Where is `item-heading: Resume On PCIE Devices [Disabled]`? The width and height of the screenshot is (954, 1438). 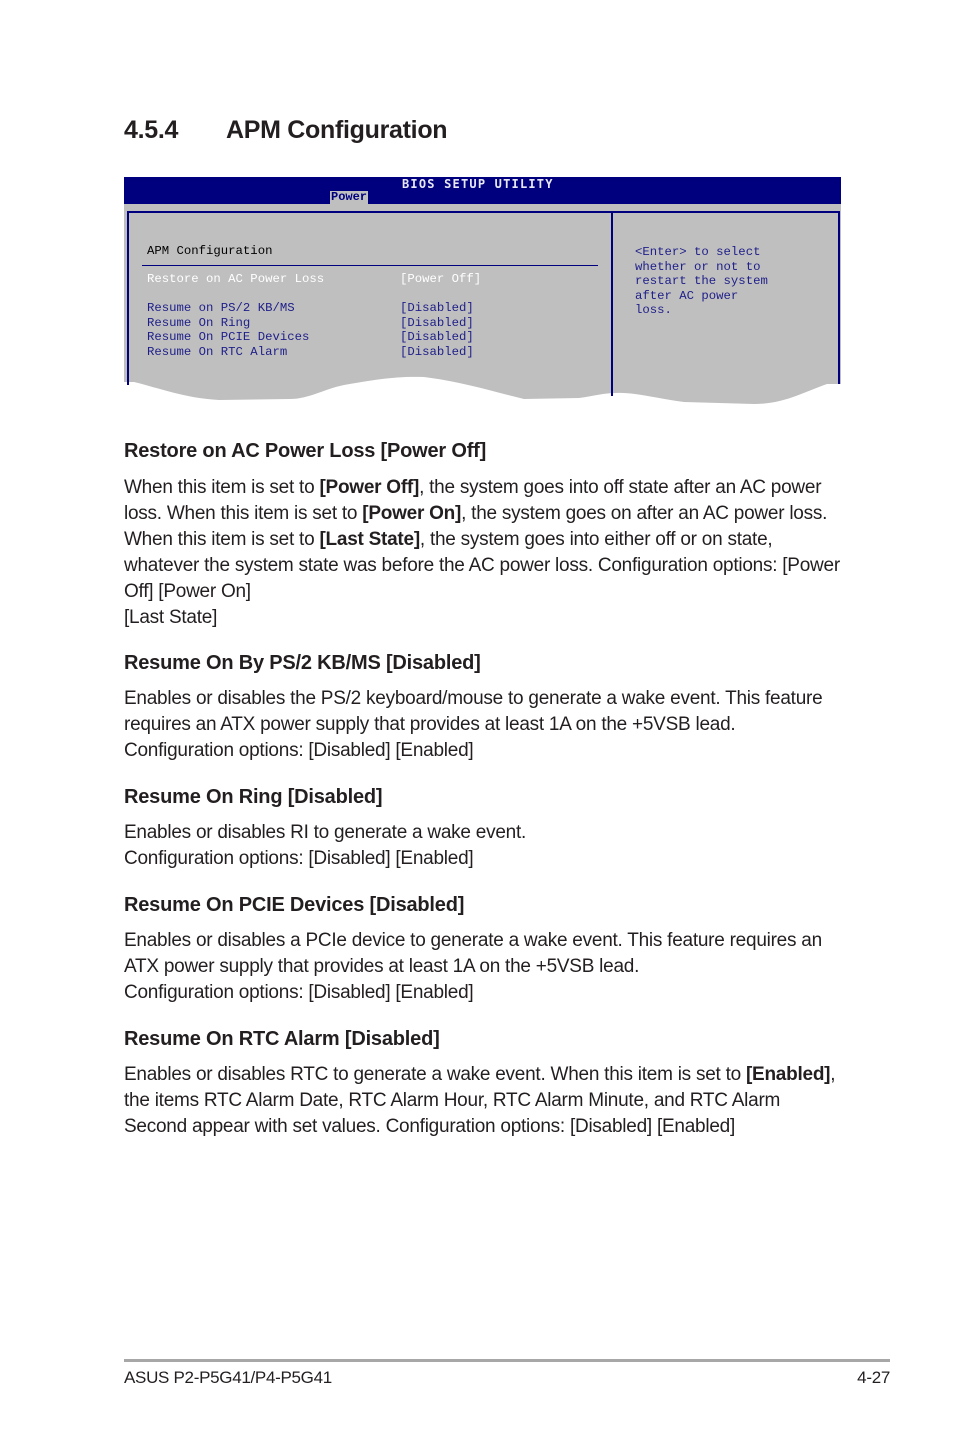
item-heading: Resume On PCIE Devices [Disabled] is located at coordinates (294, 905).